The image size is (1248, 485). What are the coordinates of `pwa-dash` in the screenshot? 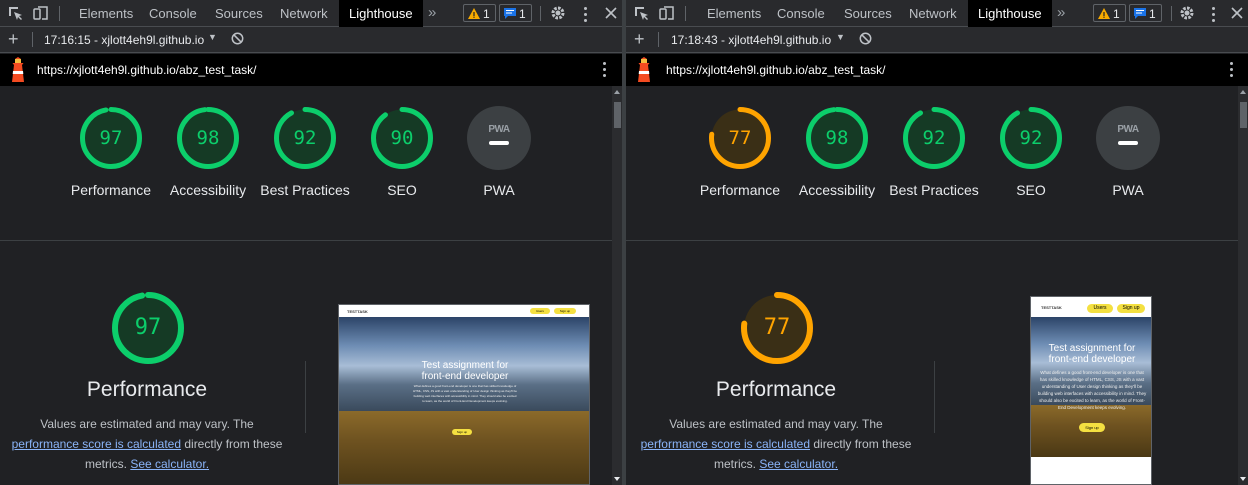 It's located at (499, 143).